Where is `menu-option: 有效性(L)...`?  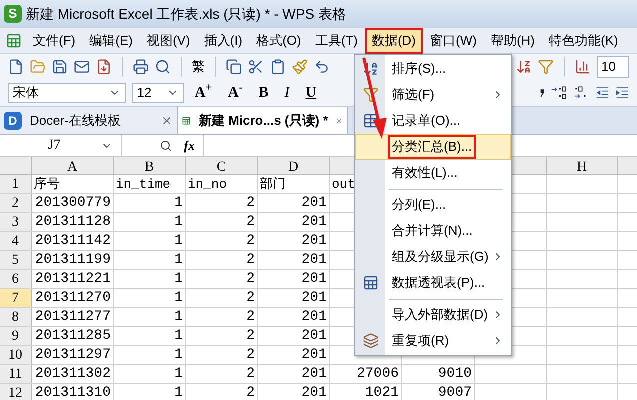
menu-option: 有效性(L)... is located at coordinates (433, 173).